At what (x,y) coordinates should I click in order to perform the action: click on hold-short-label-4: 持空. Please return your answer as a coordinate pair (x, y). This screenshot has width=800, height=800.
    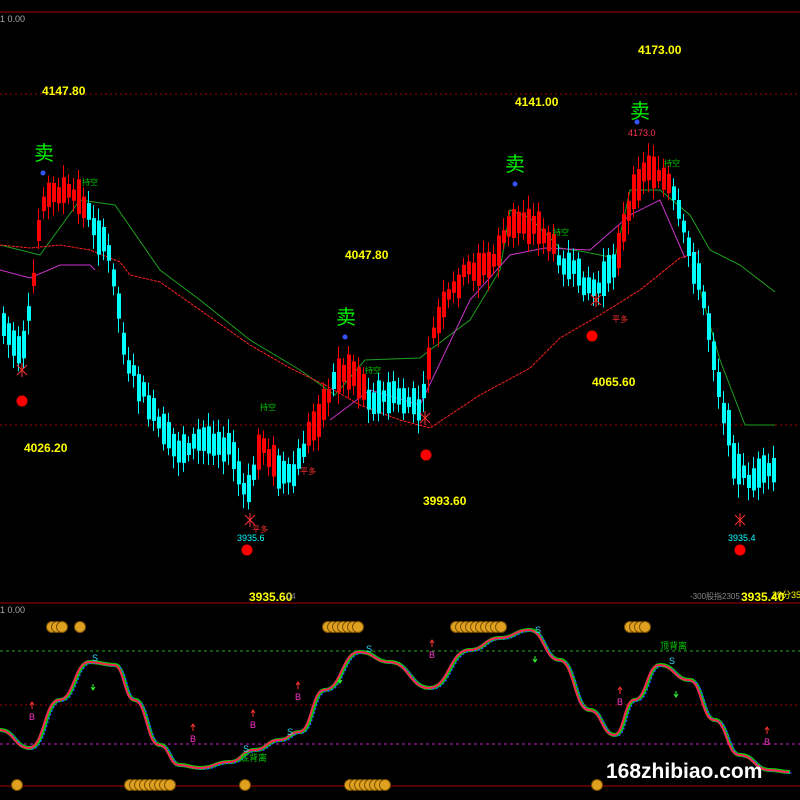
    Looking at the image, I should click on (373, 370).